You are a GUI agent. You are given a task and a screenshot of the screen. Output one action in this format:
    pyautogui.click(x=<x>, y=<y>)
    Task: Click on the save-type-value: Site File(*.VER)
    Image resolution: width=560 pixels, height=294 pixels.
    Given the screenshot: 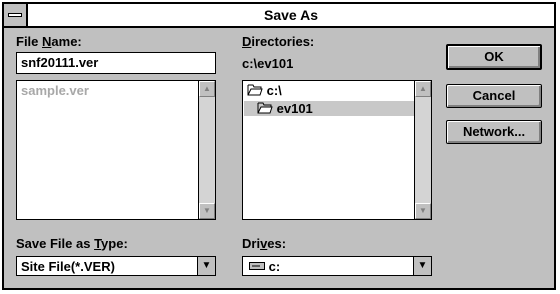 What is the action you would take?
    pyautogui.click(x=68, y=266)
    